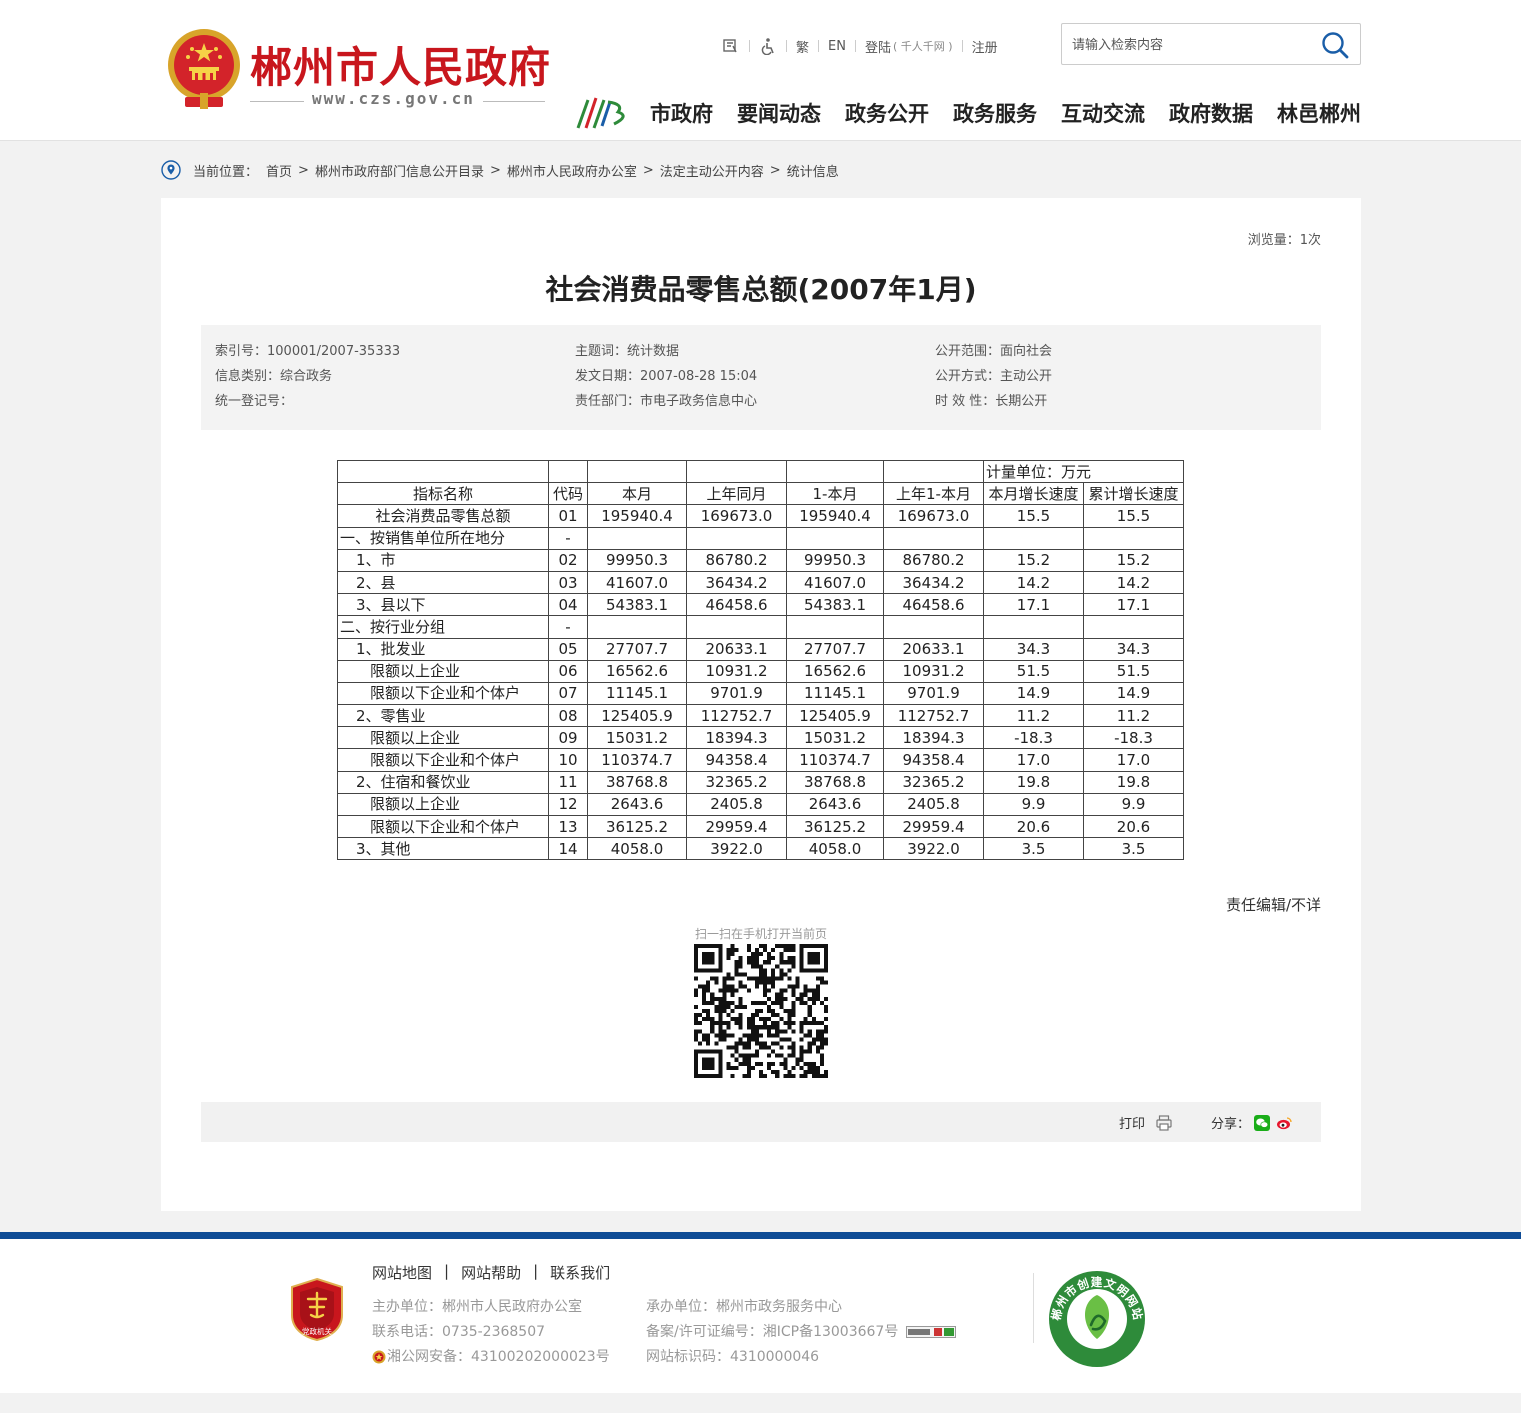 This screenshot has width=1521, height=1413. I want to click on breadcrumb-statistics-link: 统计信息, so click(813, 170).